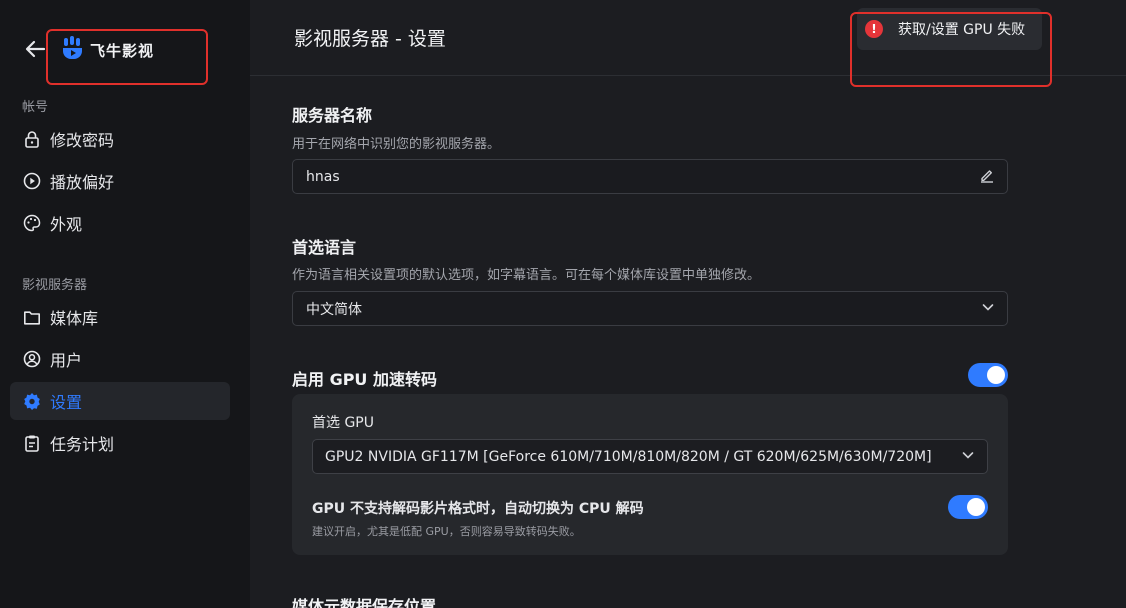  I want to click on page-title: 影视服务器 - 设置, so click(370, 39).